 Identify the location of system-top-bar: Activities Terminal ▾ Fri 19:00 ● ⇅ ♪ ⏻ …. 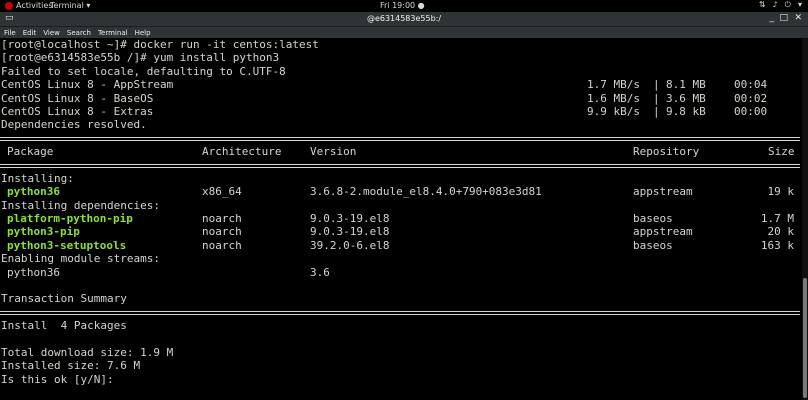
(404, 6).